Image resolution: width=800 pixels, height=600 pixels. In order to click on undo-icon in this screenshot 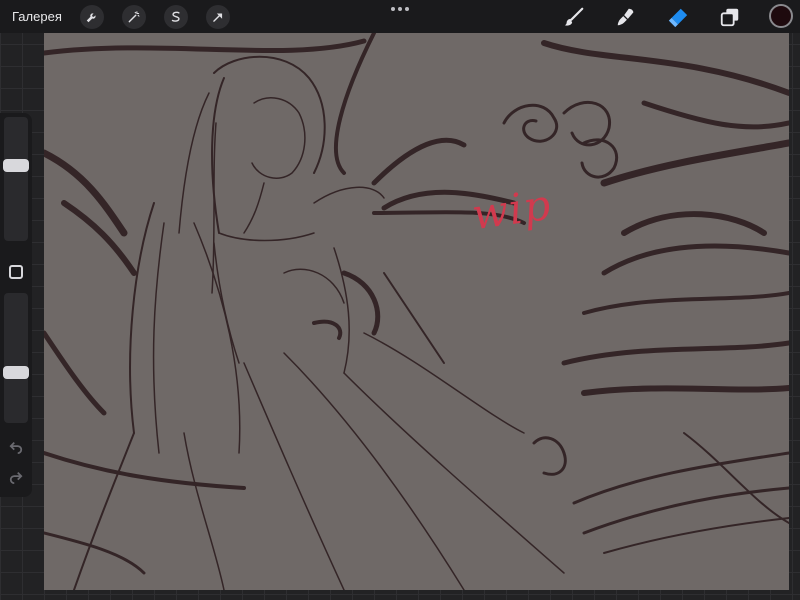, I will do `click(16, 447)`.